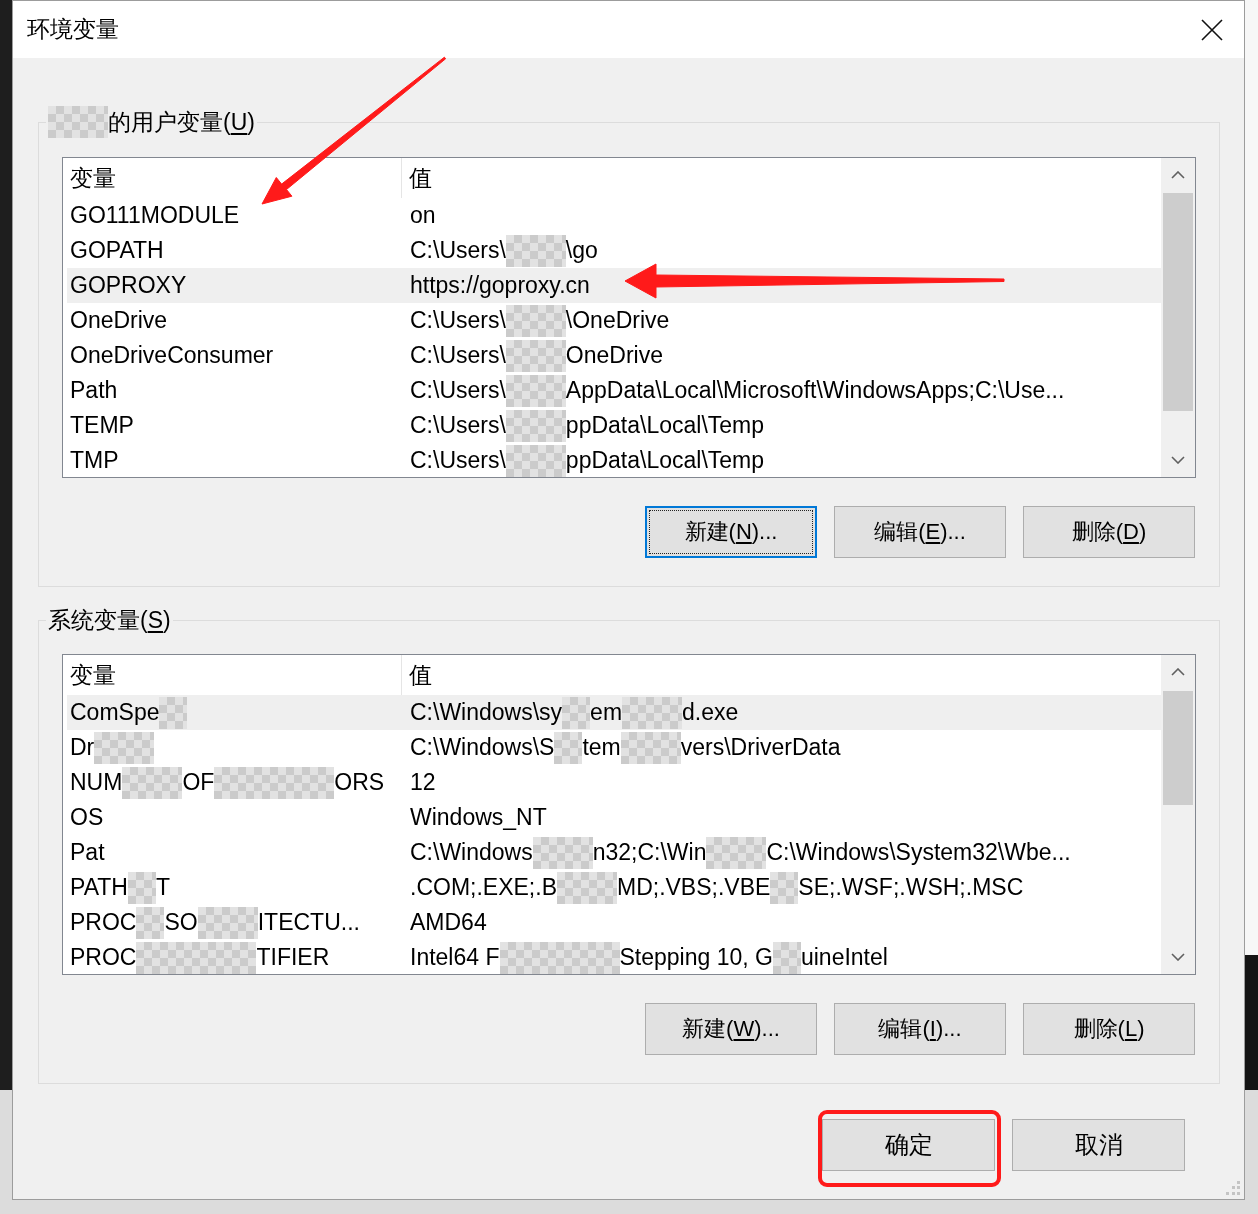 This screenshot has height=1214, width=1258. Describe the element at coordinates (649, 852) in the screenshot. I see `variable-value: n32;C:\Win` at that location.